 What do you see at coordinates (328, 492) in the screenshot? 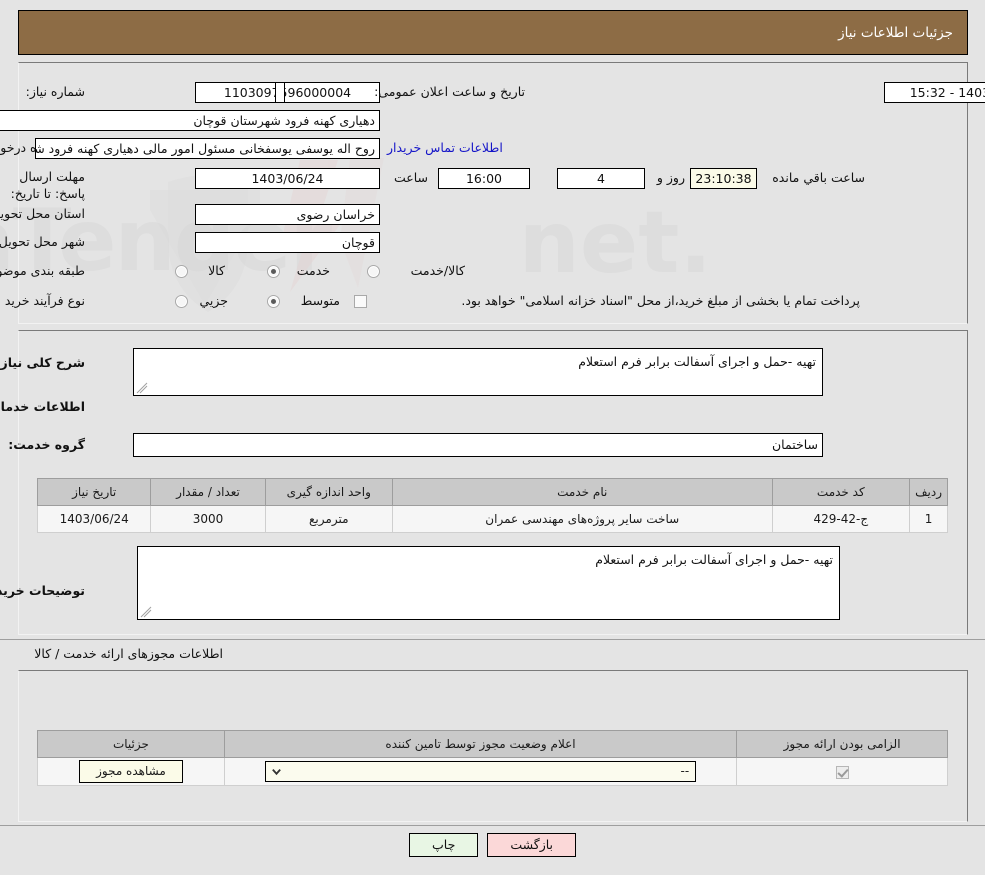
I see `col-unit: واحد اندازه گیری` at bounding box center [328, 492].